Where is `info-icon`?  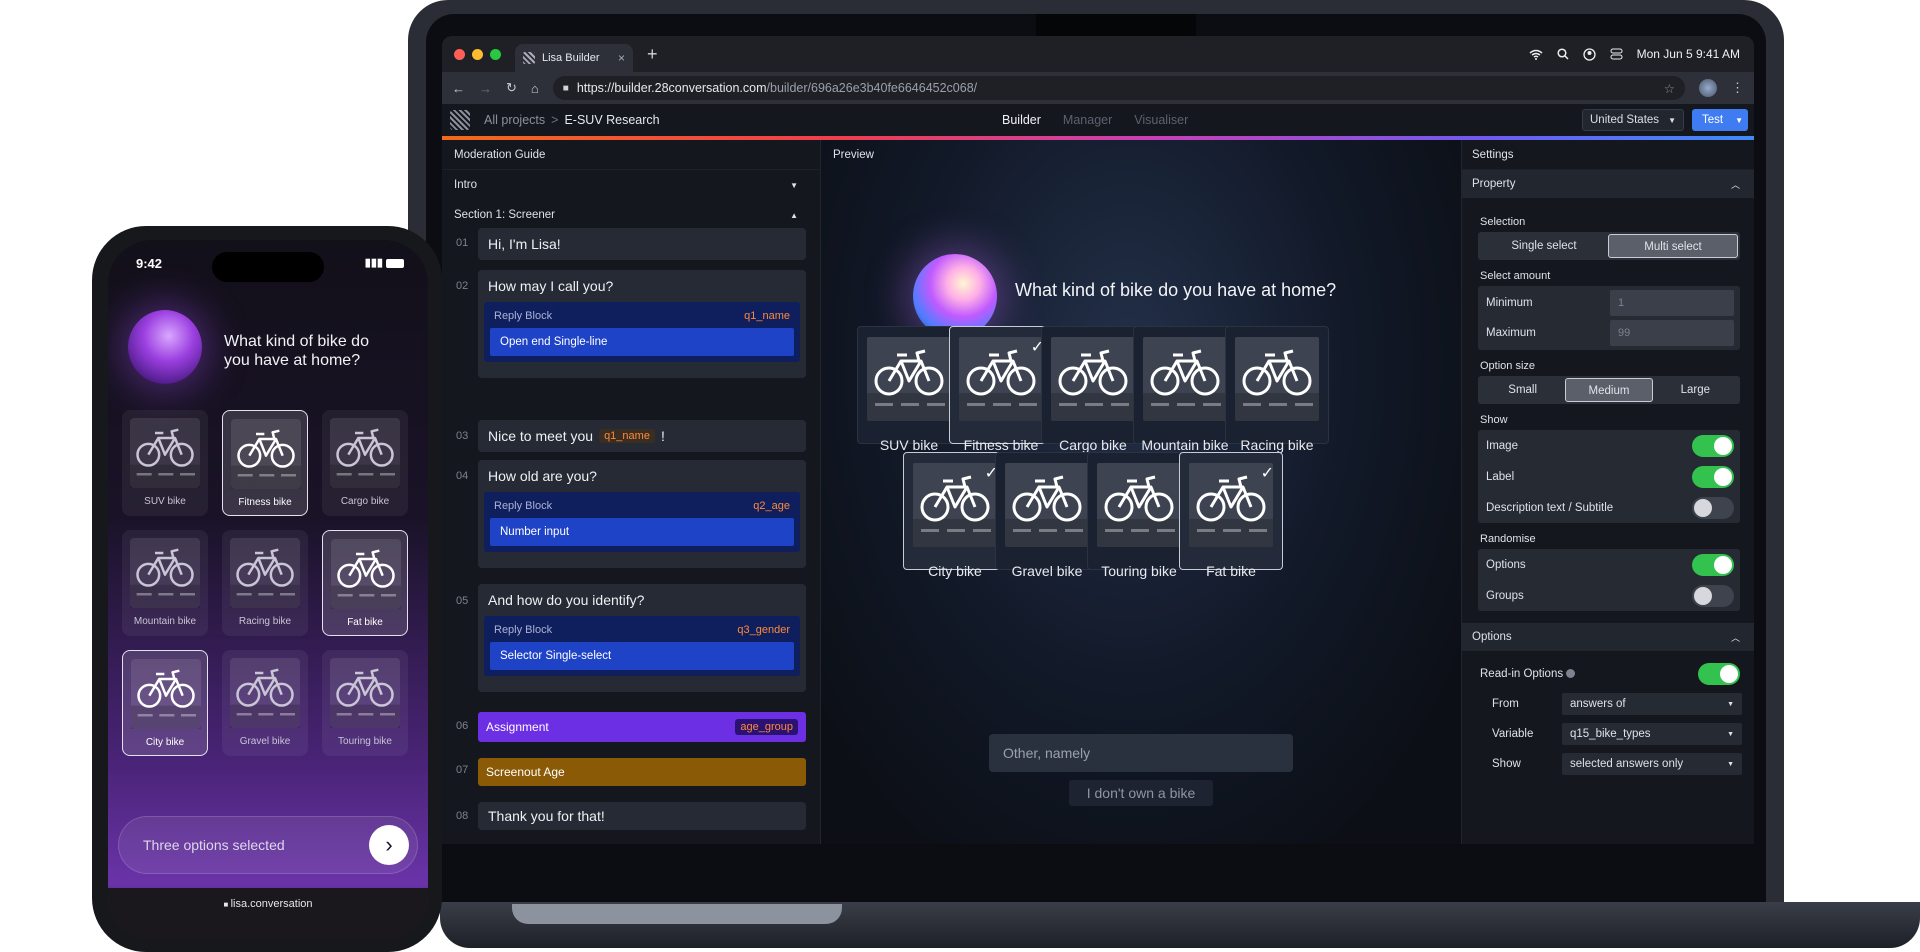 info-icon is located at coordinates (1571, 674).